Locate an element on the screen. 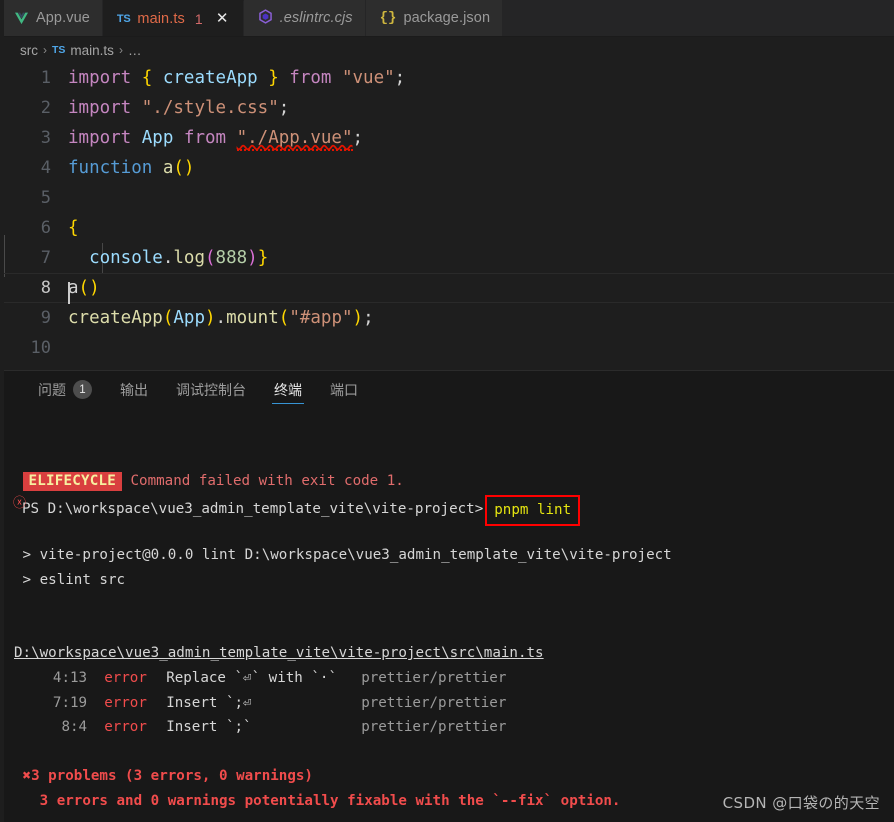  code-content: a() is located at coordinates (84, 291).